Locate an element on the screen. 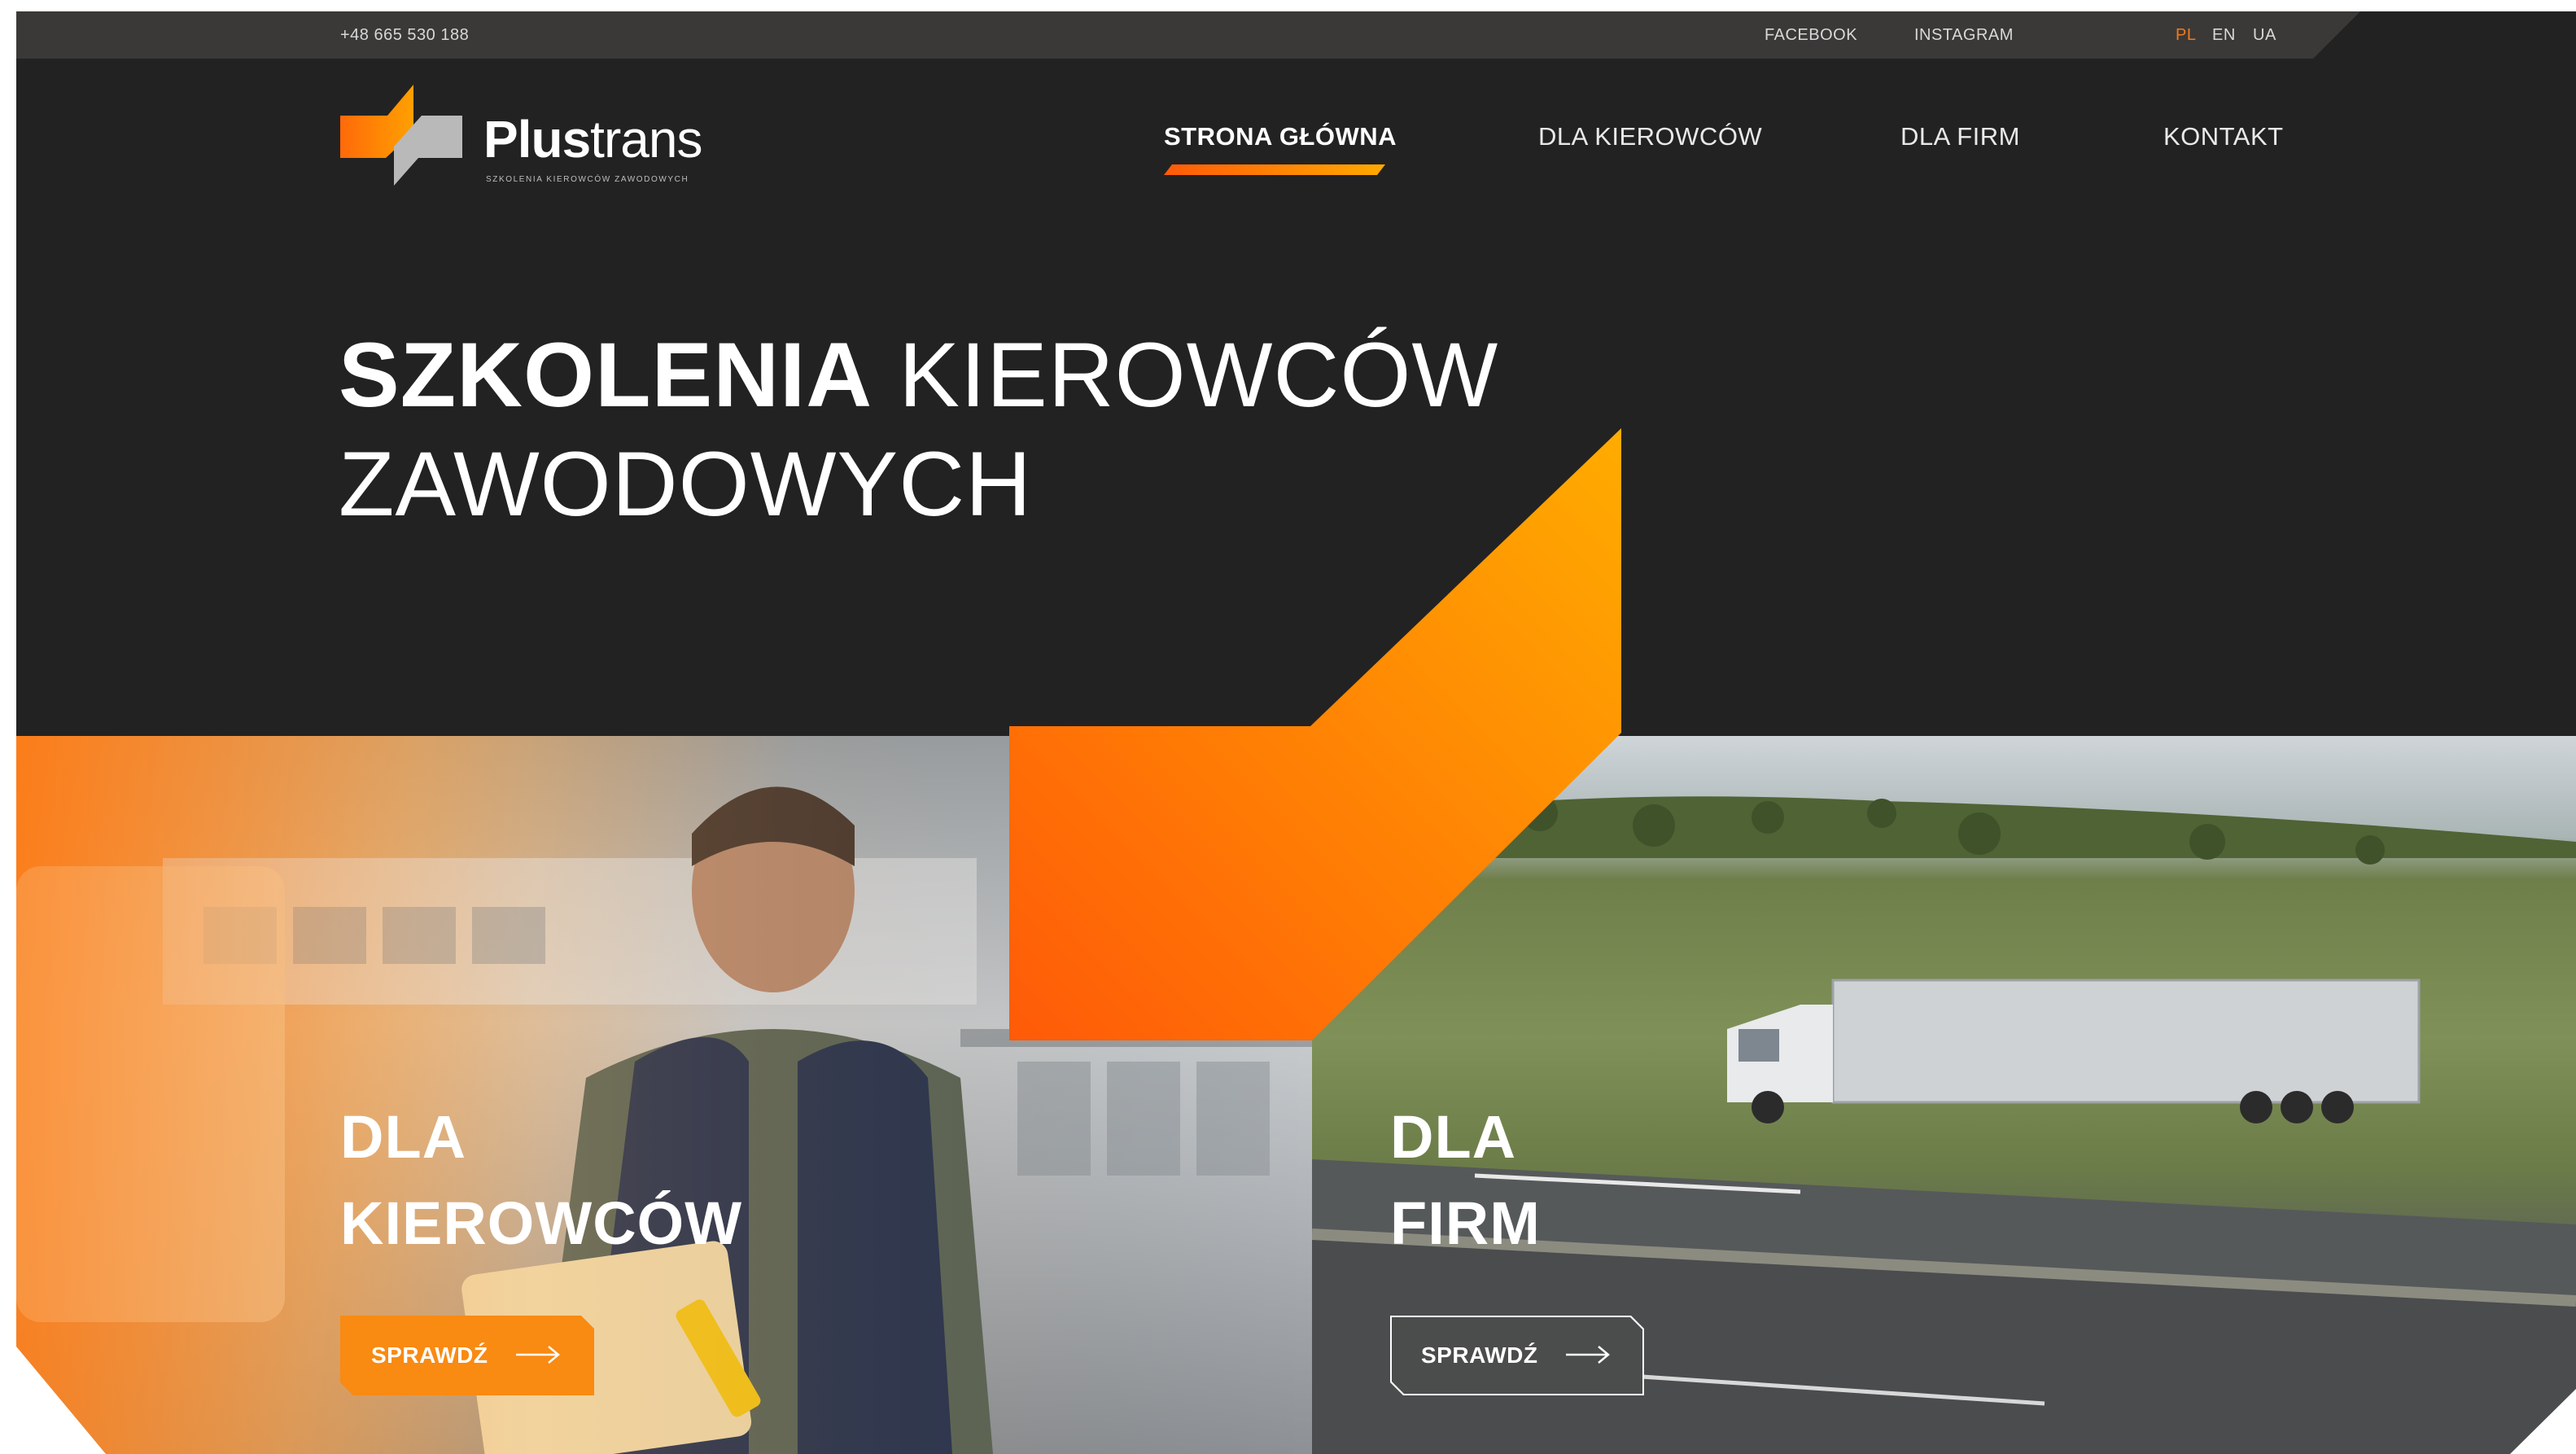  hero-title: SZKOLENIA KIEROWCÓW ZAWODOWYCH is located at coordinates (918, 430).